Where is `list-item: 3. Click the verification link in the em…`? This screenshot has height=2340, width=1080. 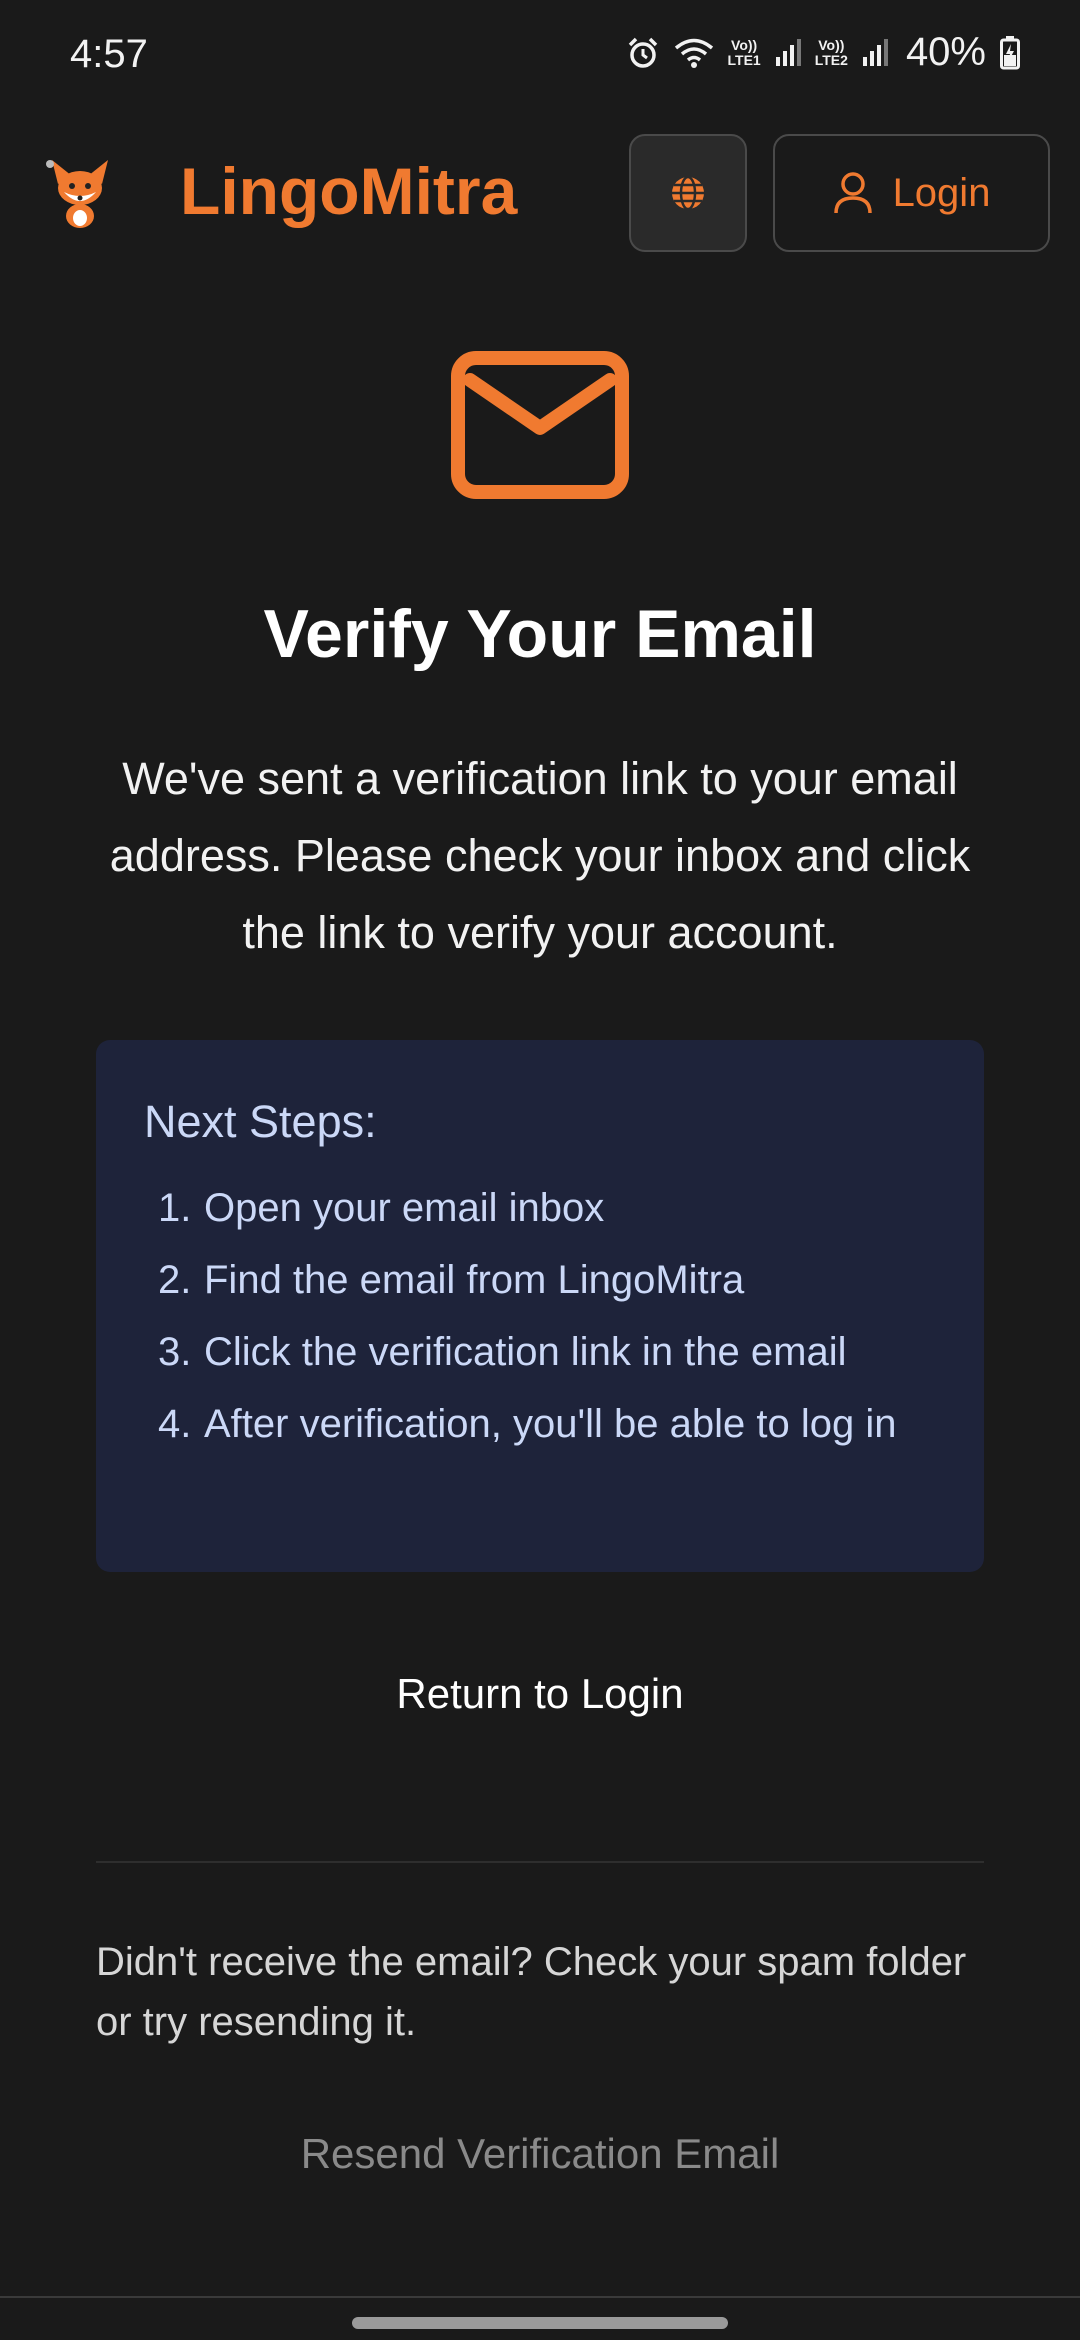
list-item: 3. Click the verification link in the em… is located at coordinates (502, 1352).